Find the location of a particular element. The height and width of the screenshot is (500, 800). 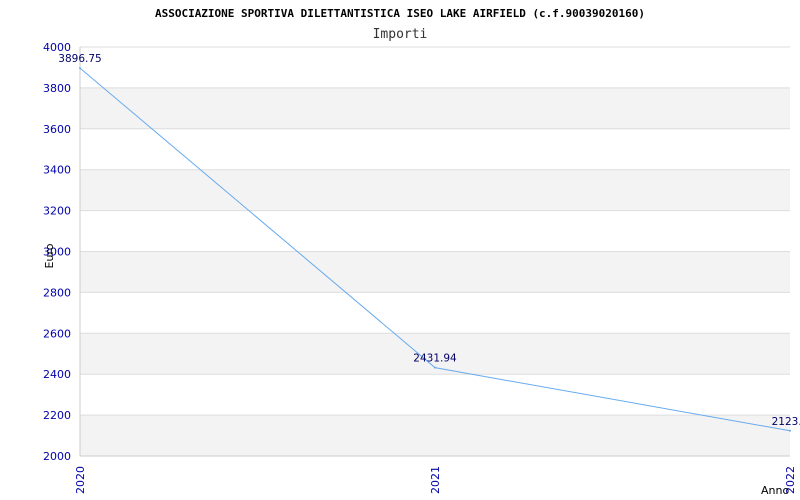

y-tick-label: 2800 is located at coordinates (57, 292).